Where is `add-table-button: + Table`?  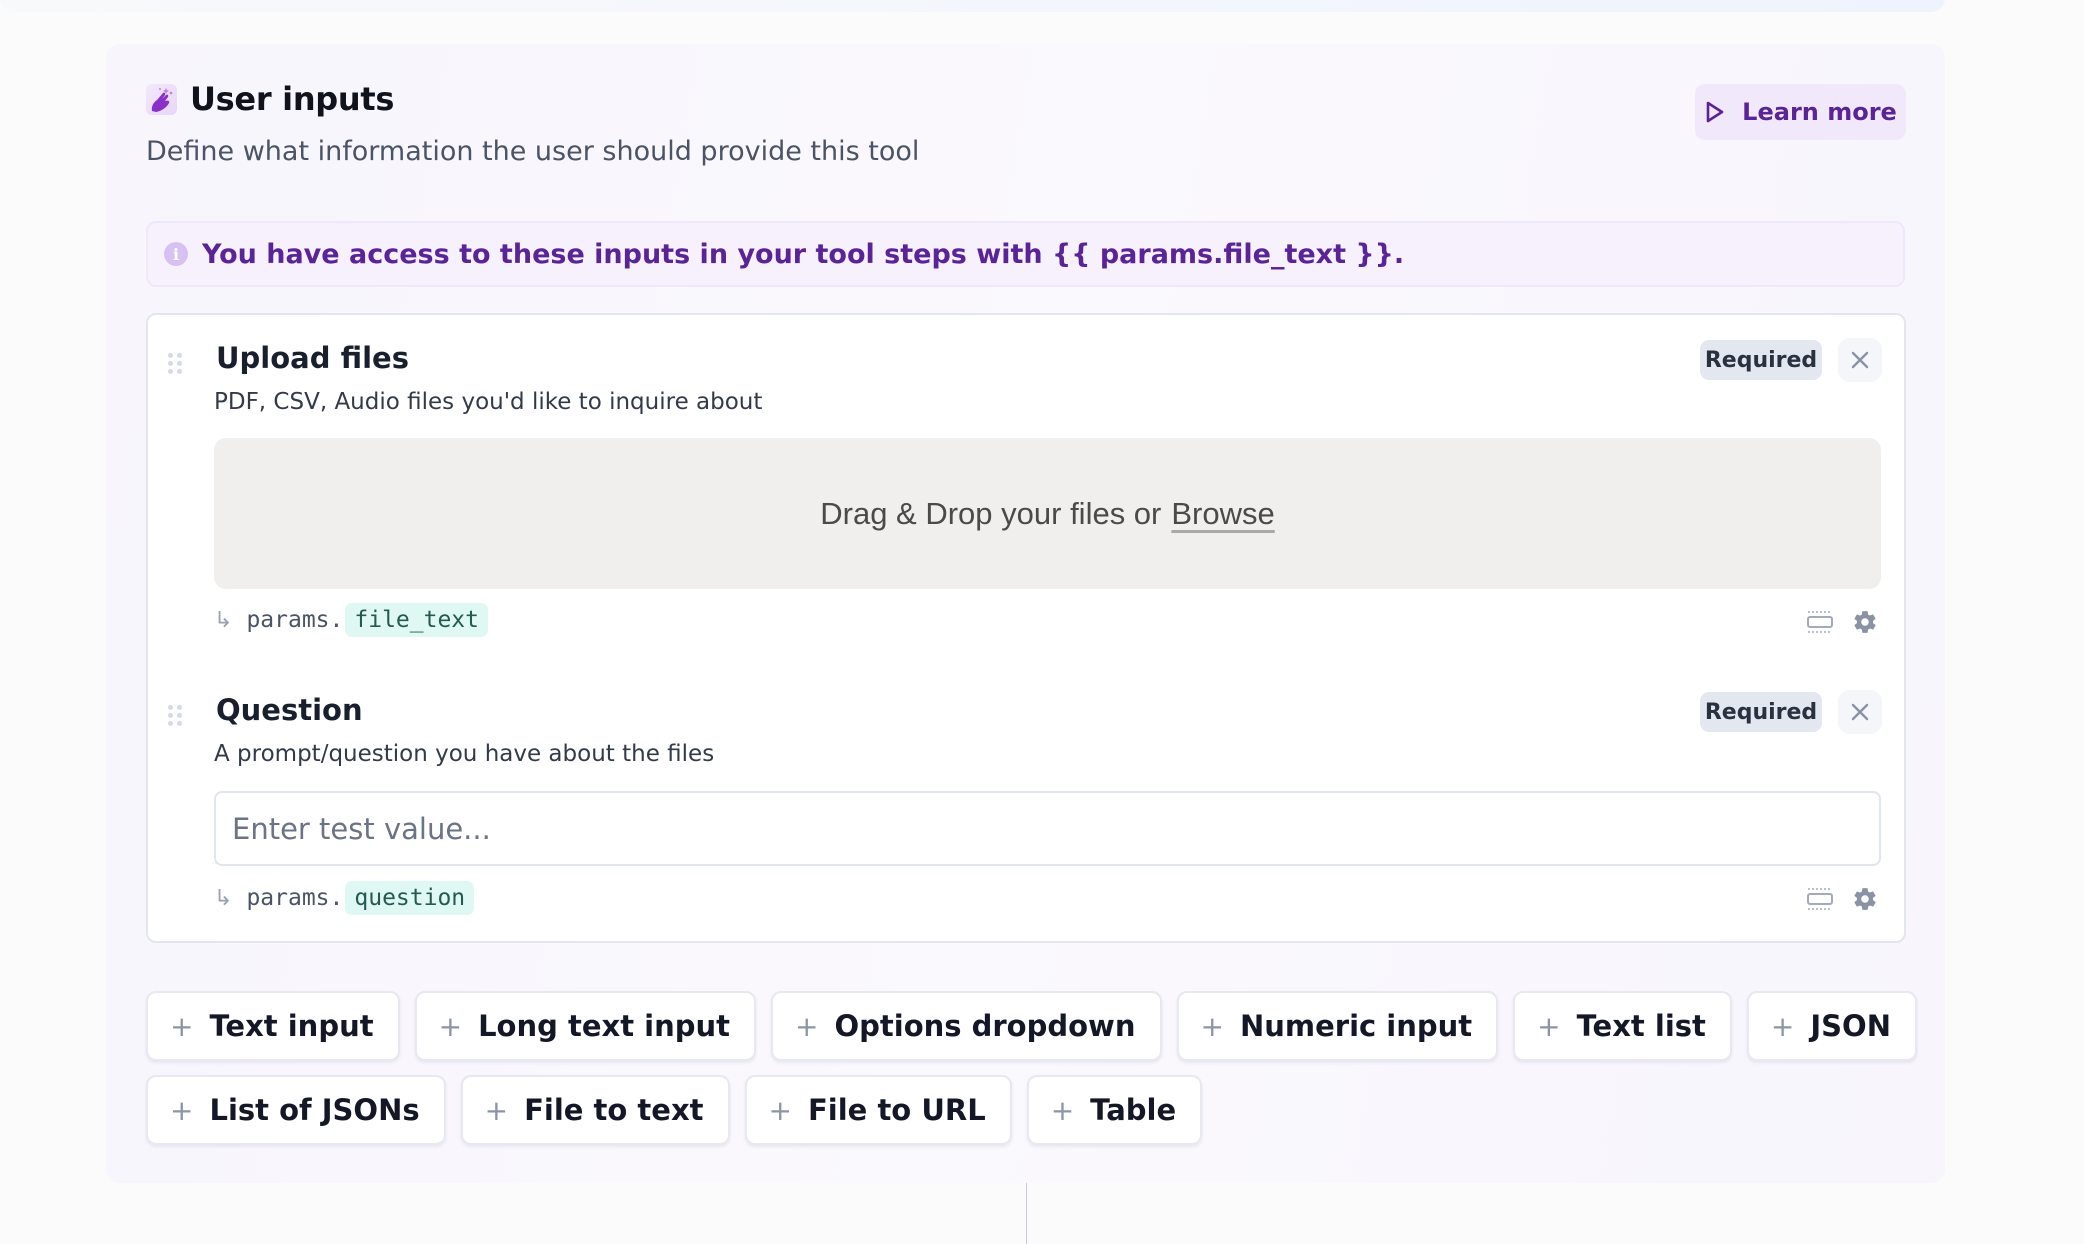
add-table-button: + Table is located at coordinates (1114, 1110).